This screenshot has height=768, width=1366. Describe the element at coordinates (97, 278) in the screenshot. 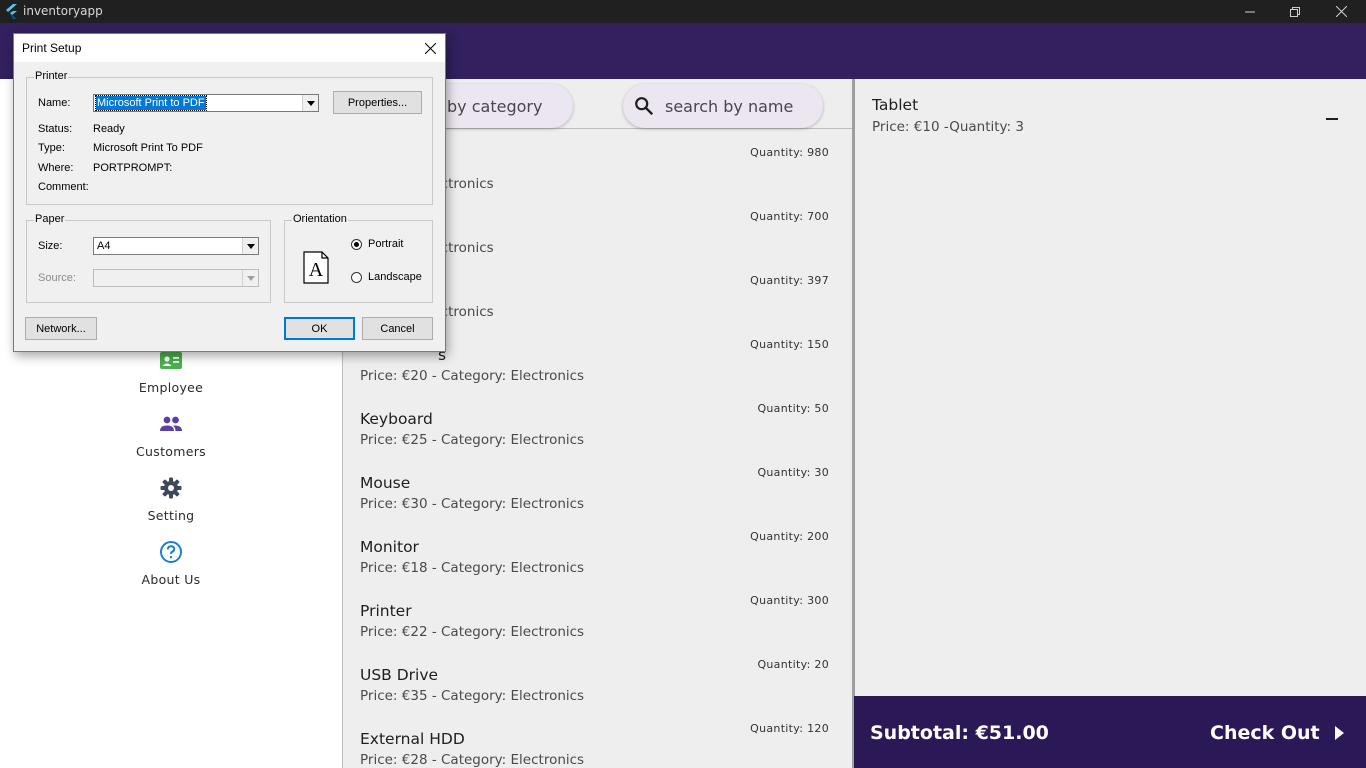

I see `paper-source-value` at that location.